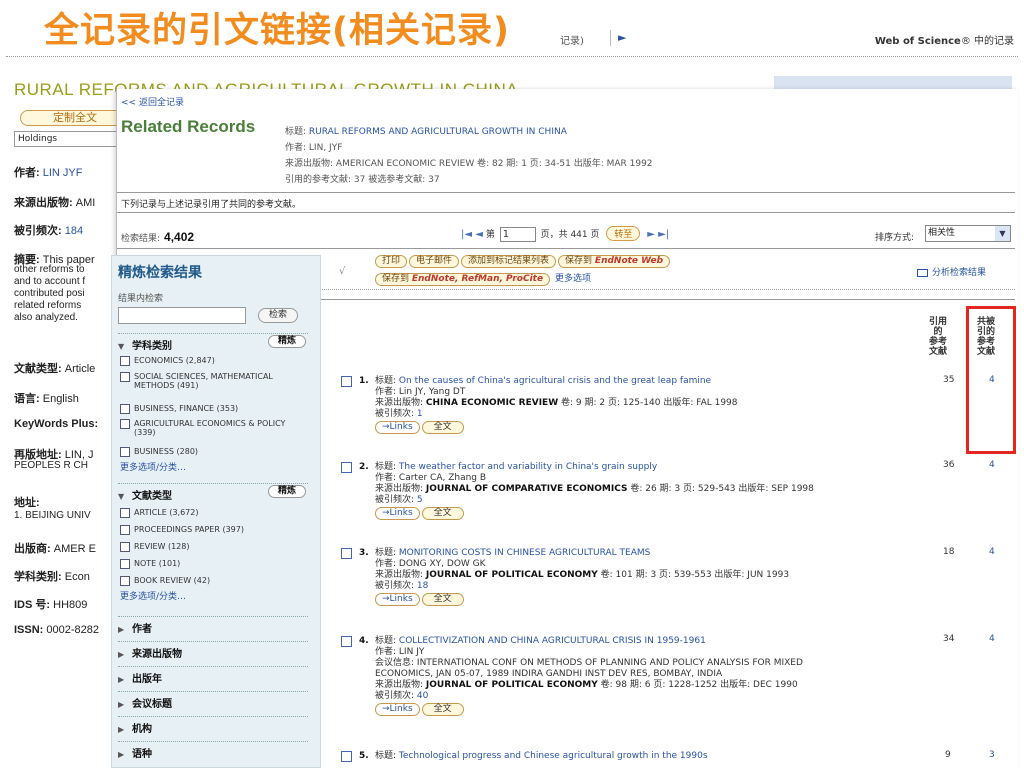 This screenshot has height=768, width=1024. What do you see at coordinates (968, 233) in the screenshot?
I see `sort-select: 相关性 ▼` at bounding box center [968, 233].